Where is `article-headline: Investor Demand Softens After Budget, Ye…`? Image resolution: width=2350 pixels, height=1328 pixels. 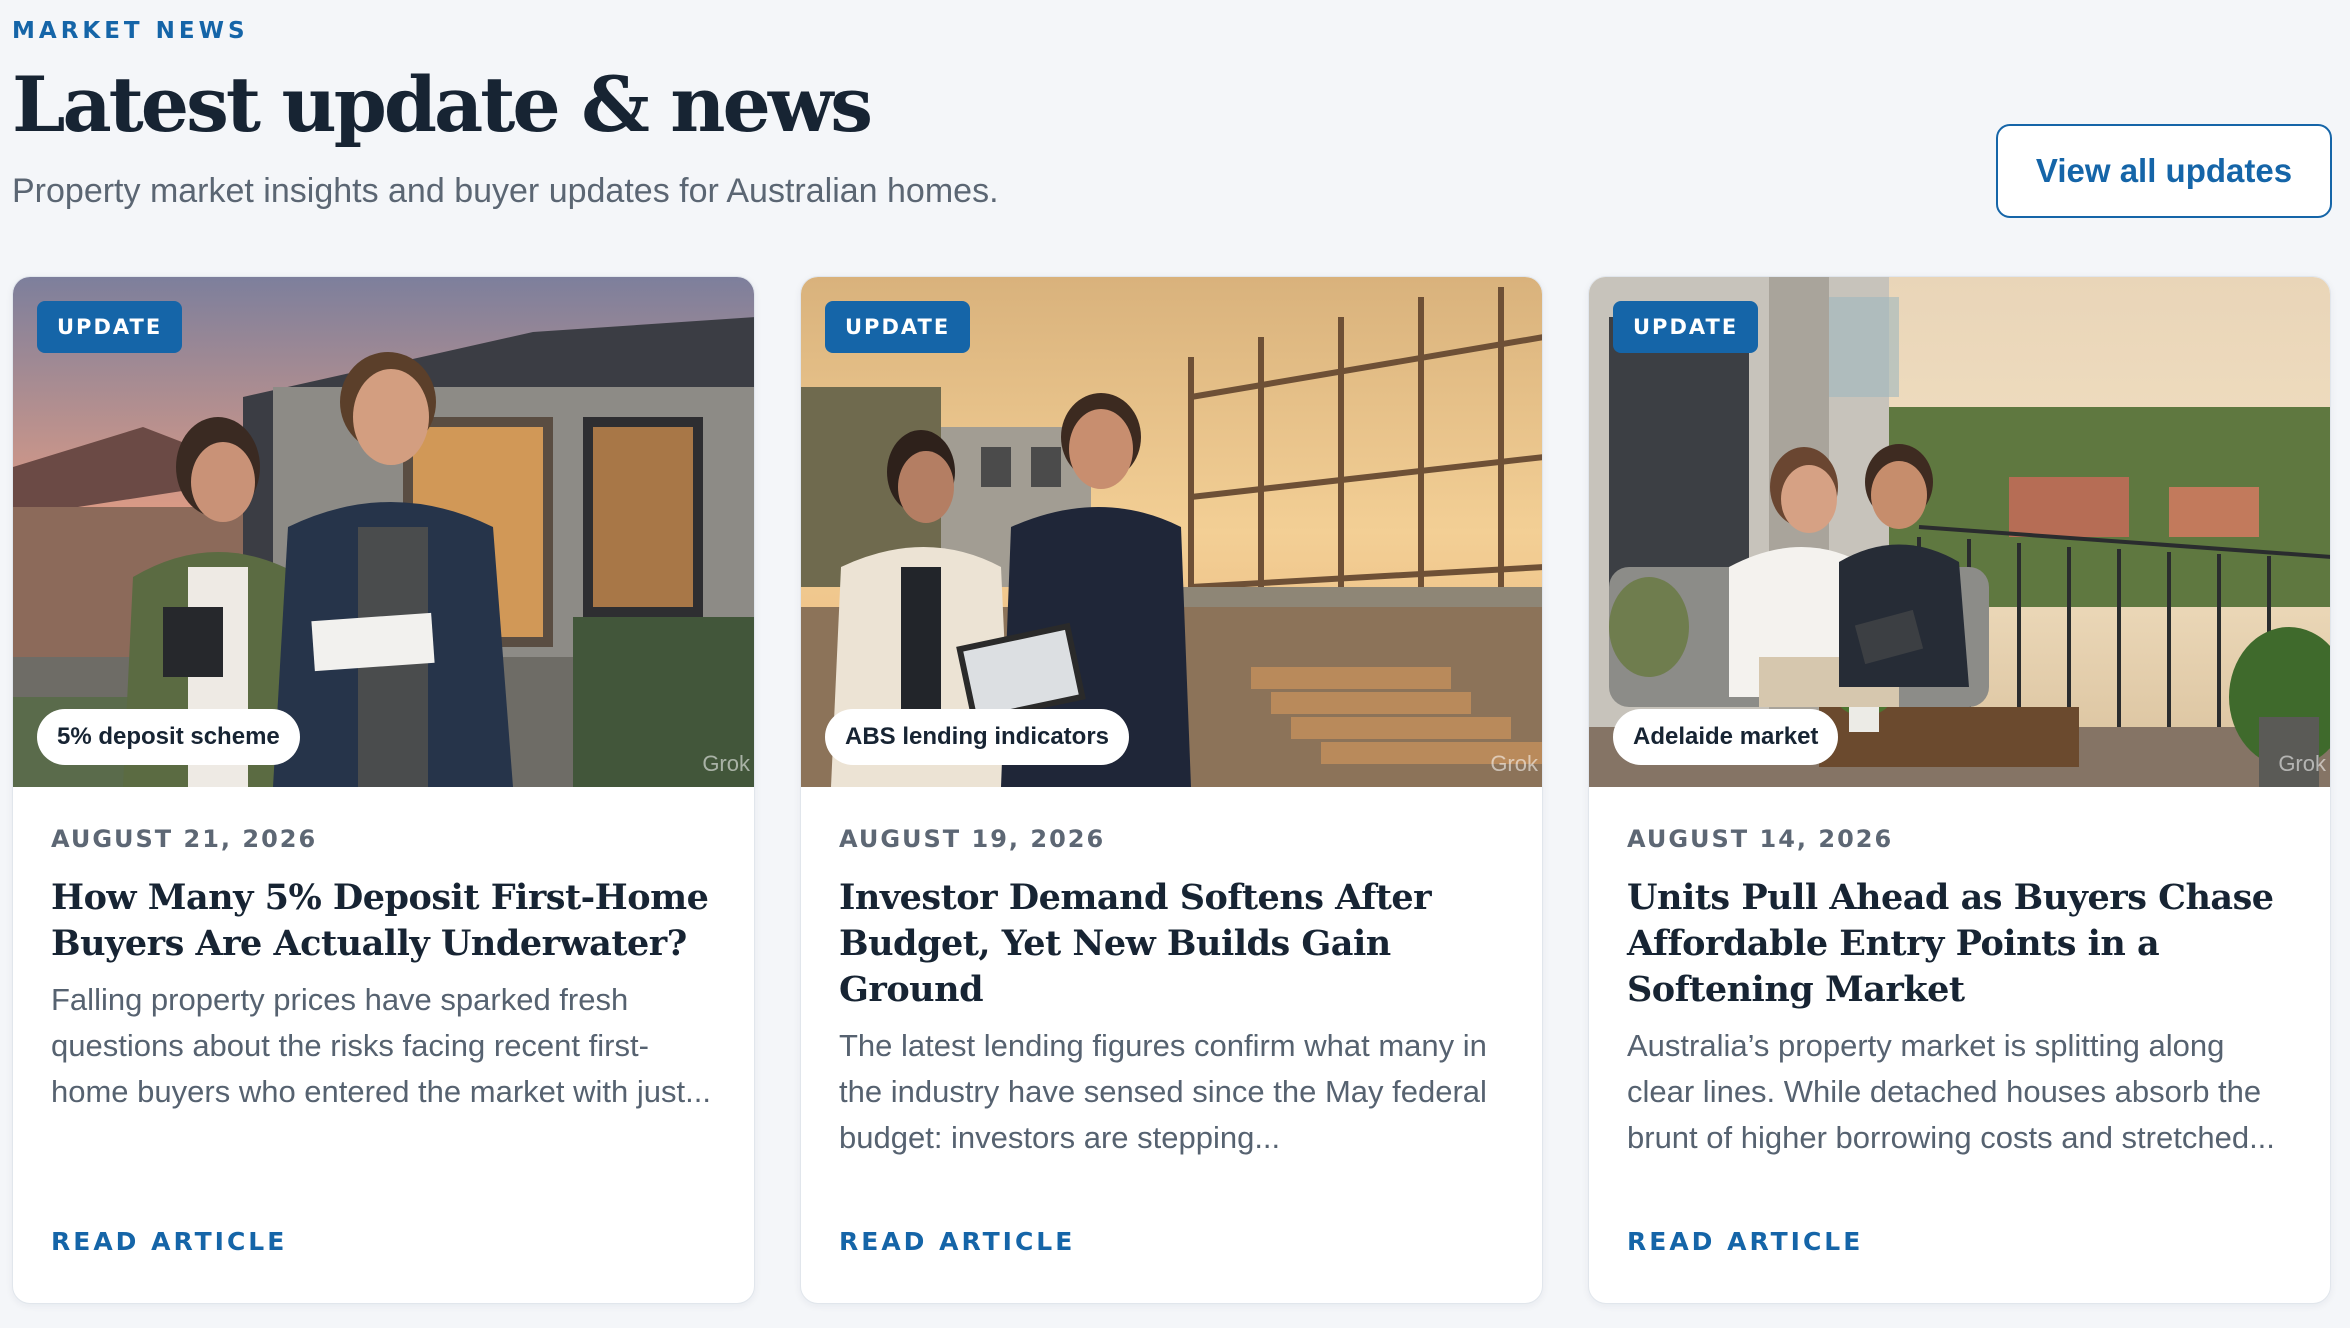 article-headline: Investor Demand Softens After Budget, Ye… is located at coordinates (1174, 944).